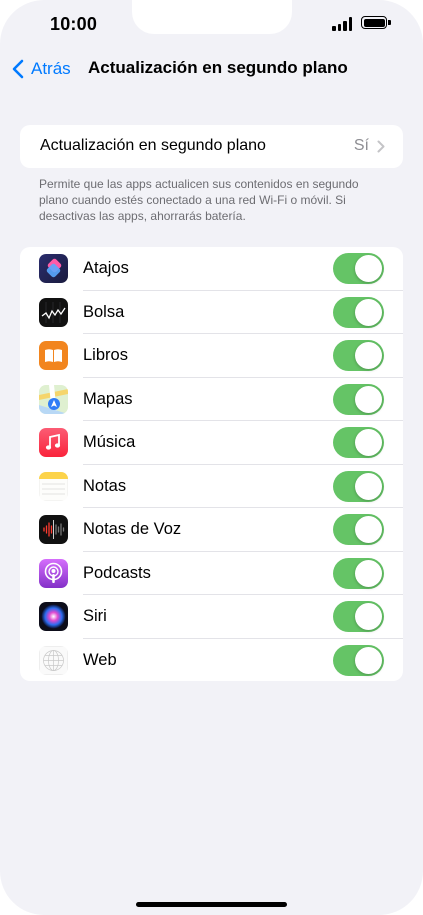  Describe the element at coordinates (53, 660) in the screenshot. I see `web-icon` at that location.